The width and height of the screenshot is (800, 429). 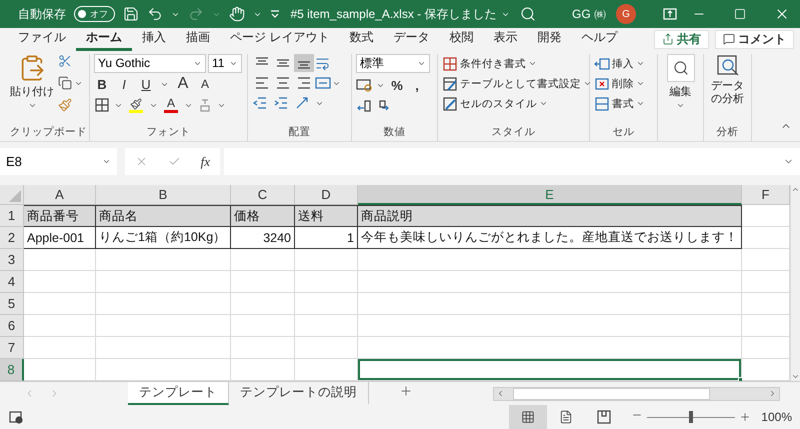 I want to click on row-header: 5, so click(x=12, y=304).